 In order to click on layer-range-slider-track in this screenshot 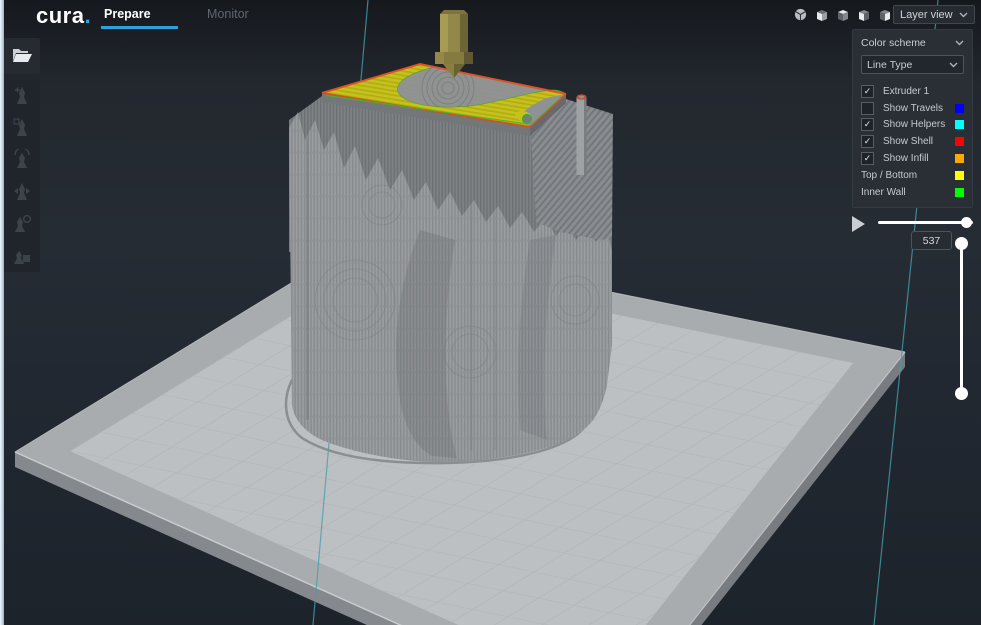, I will do `click(961, 318)`.